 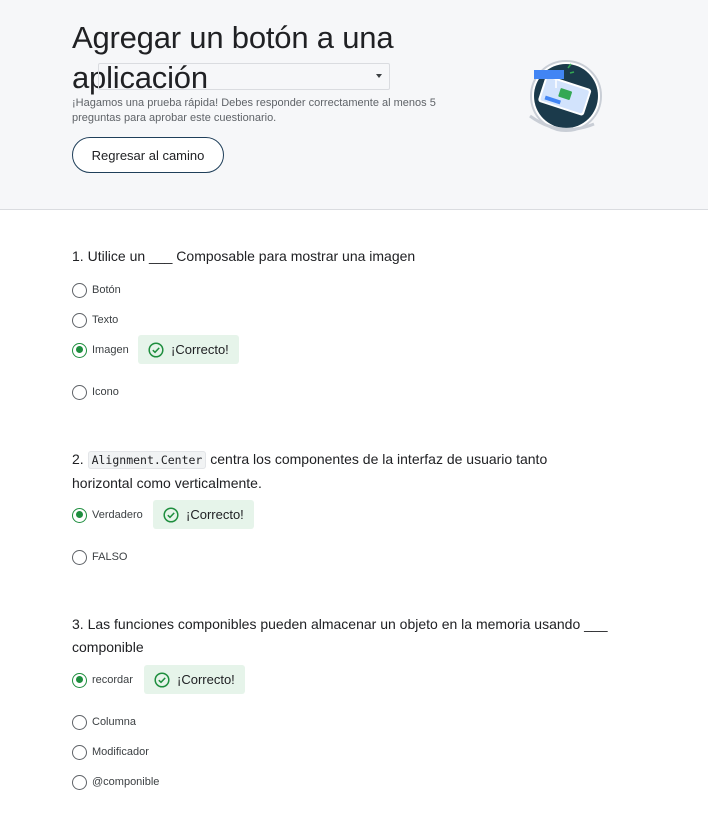 I want to click on option-label: @componible, so click(x=126, y=782).